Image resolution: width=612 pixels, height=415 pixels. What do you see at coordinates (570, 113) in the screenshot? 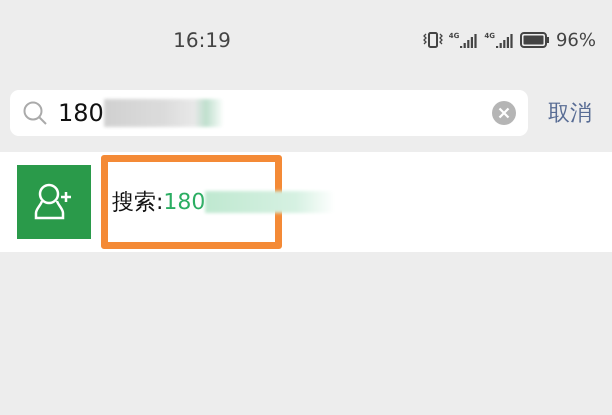
I see `cancel-button: 取消` at bounding box center [570, 113].